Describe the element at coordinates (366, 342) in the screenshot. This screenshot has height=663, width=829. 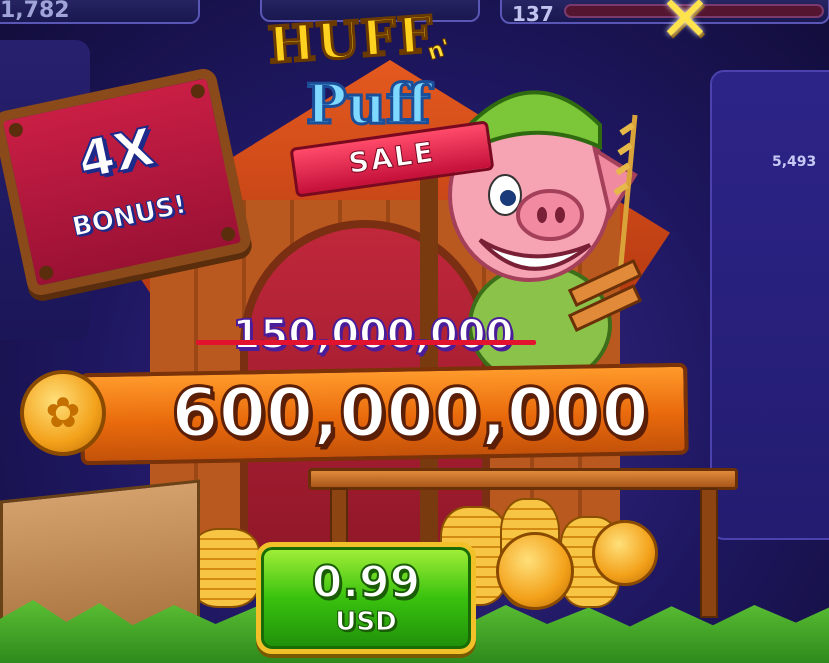
I see `strikethrough-line` at that location.